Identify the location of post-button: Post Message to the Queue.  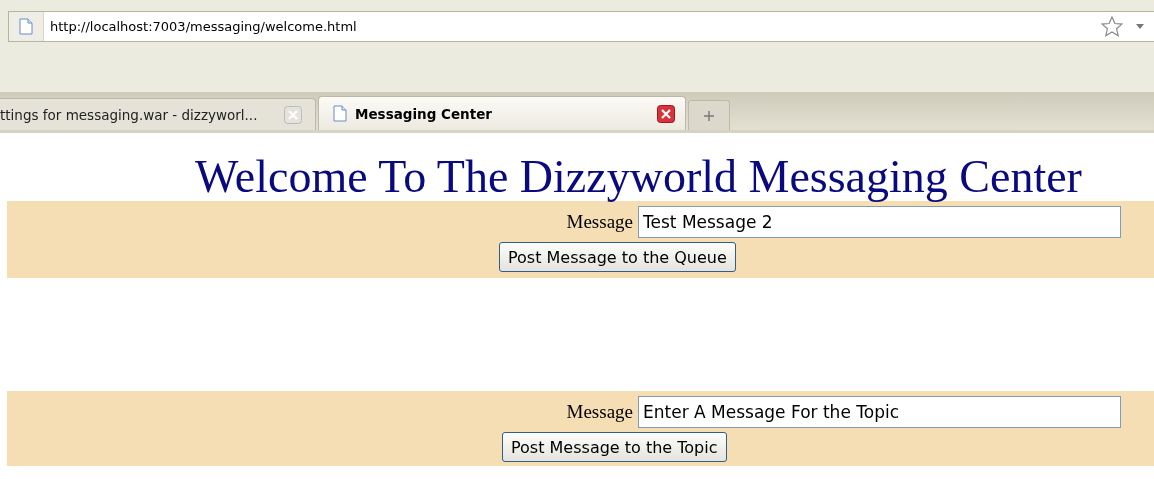
(617, 257).